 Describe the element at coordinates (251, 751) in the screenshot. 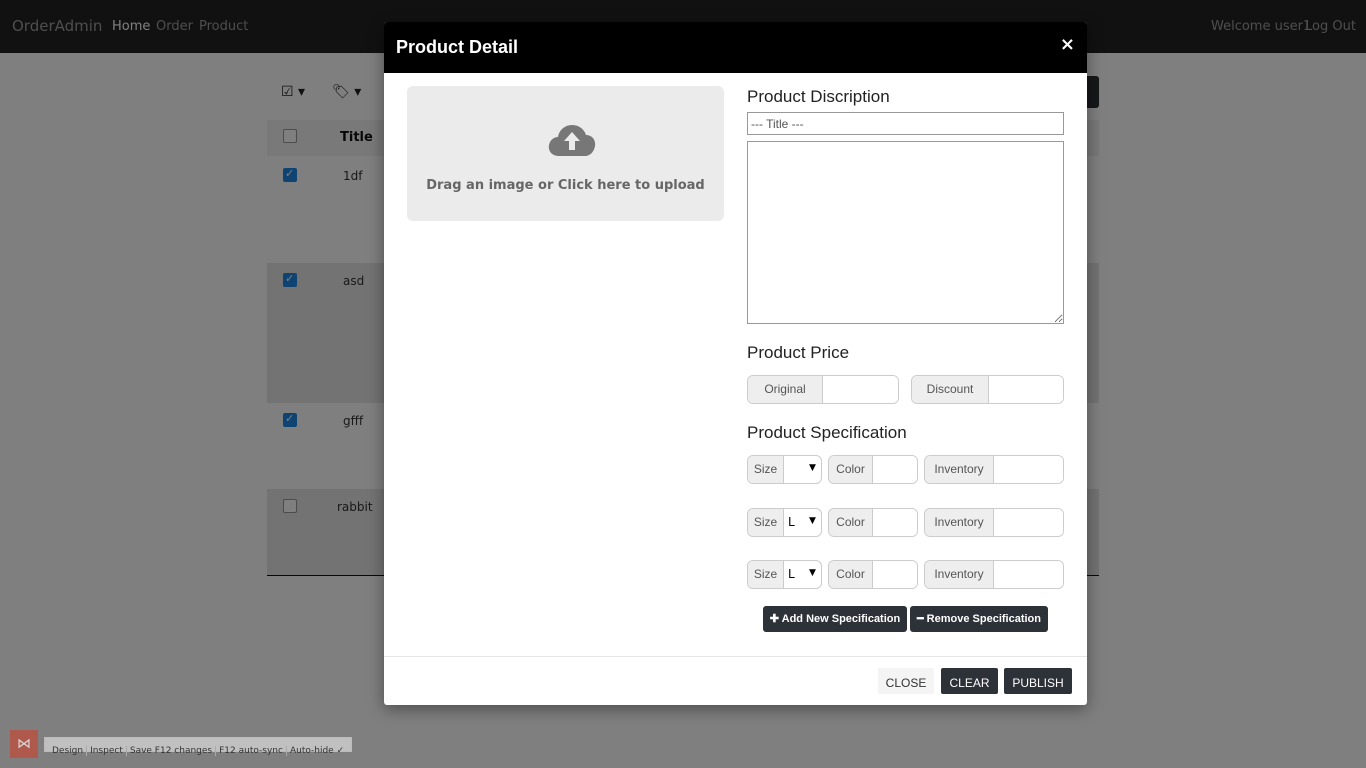

I see `f12-autosync-toggle: F12 auto-sync` at that location.